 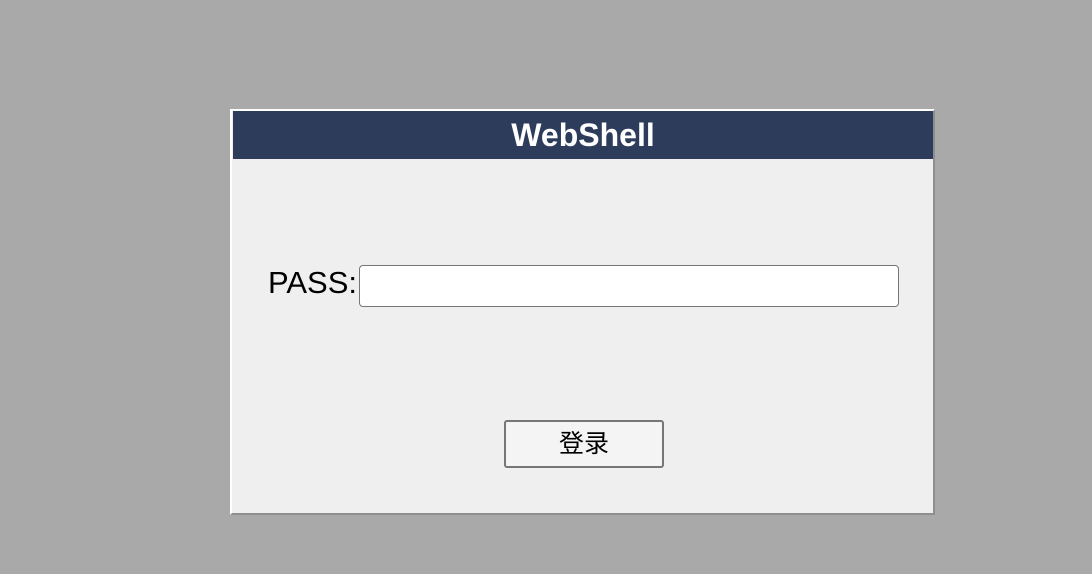 What do you see at coordinates (584, 444) in the screenshot?
I see `login-button: 登录` at bounding box center [584, 444].